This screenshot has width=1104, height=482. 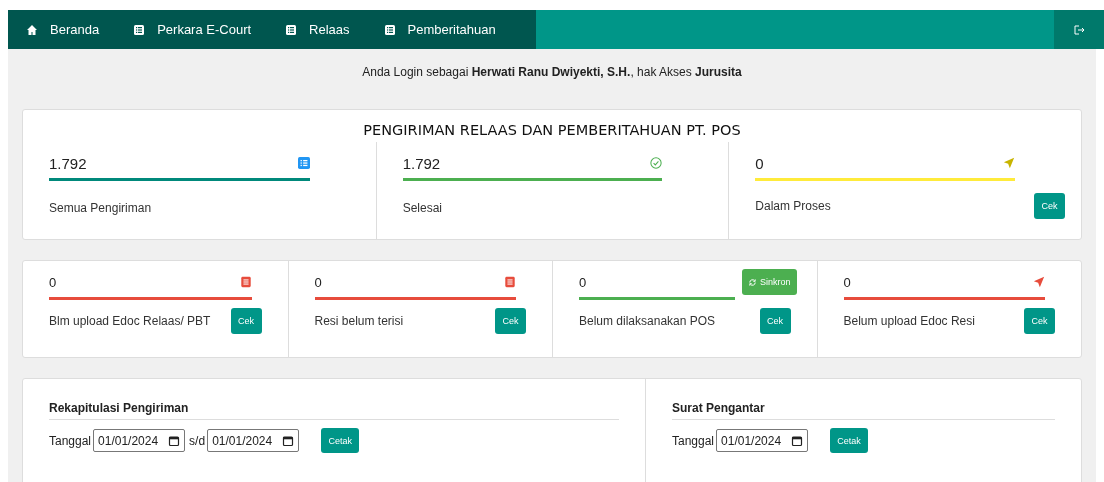 I want to click on separator-text: s/d, so click(x=197, y=440).